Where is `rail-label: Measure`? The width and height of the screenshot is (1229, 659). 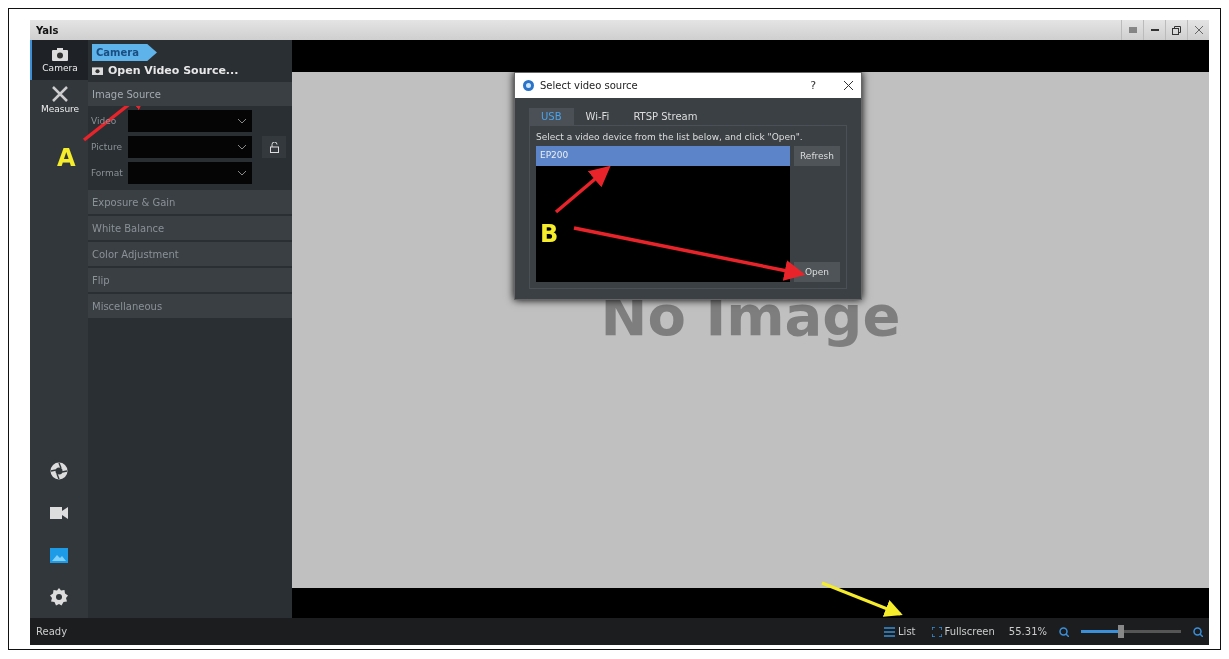 rail-label: Measure is located at coordinates (60, 109).